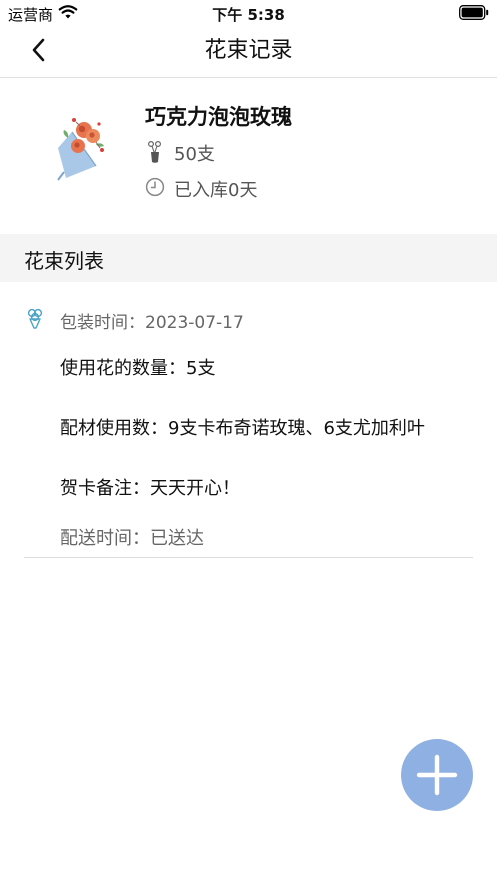 This screenshot has height=883, width=497. What do you see at coordinates (64, 261) in the screenshot?
I see `section-title: 花束列表` at bounding box center [64, 261].